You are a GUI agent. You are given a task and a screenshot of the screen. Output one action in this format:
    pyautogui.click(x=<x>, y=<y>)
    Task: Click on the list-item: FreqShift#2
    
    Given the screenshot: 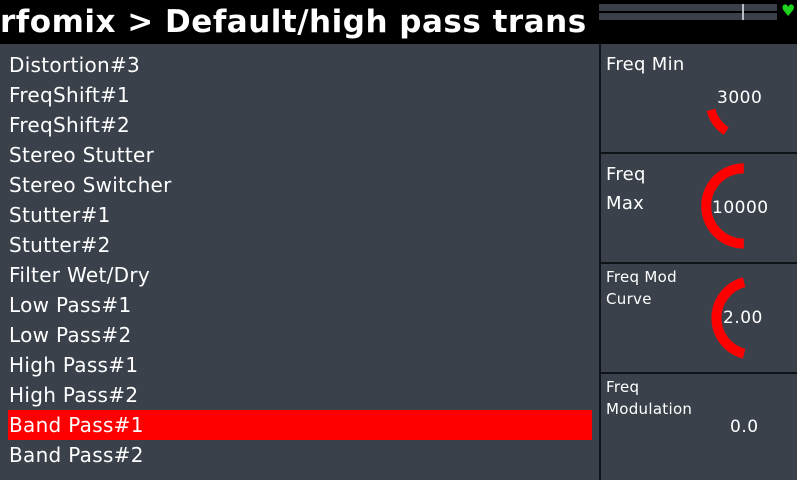 What is the action you would take?
    pyautogui.click(x=300, y=125)
    